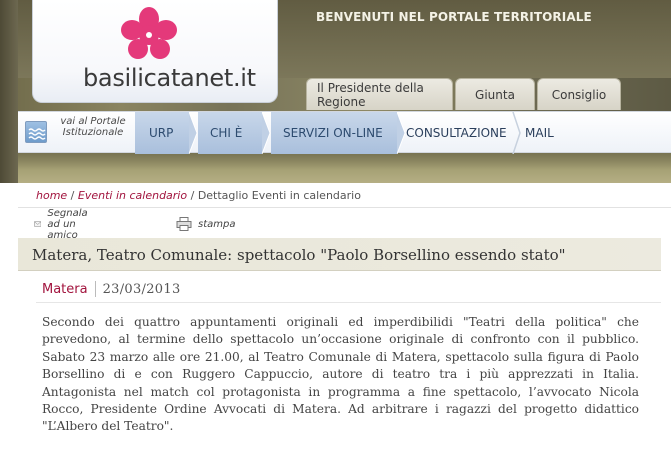 This screenshot has height=464, width=671. I want to click on nav-chi-e: CHI È, so click(230, 133).